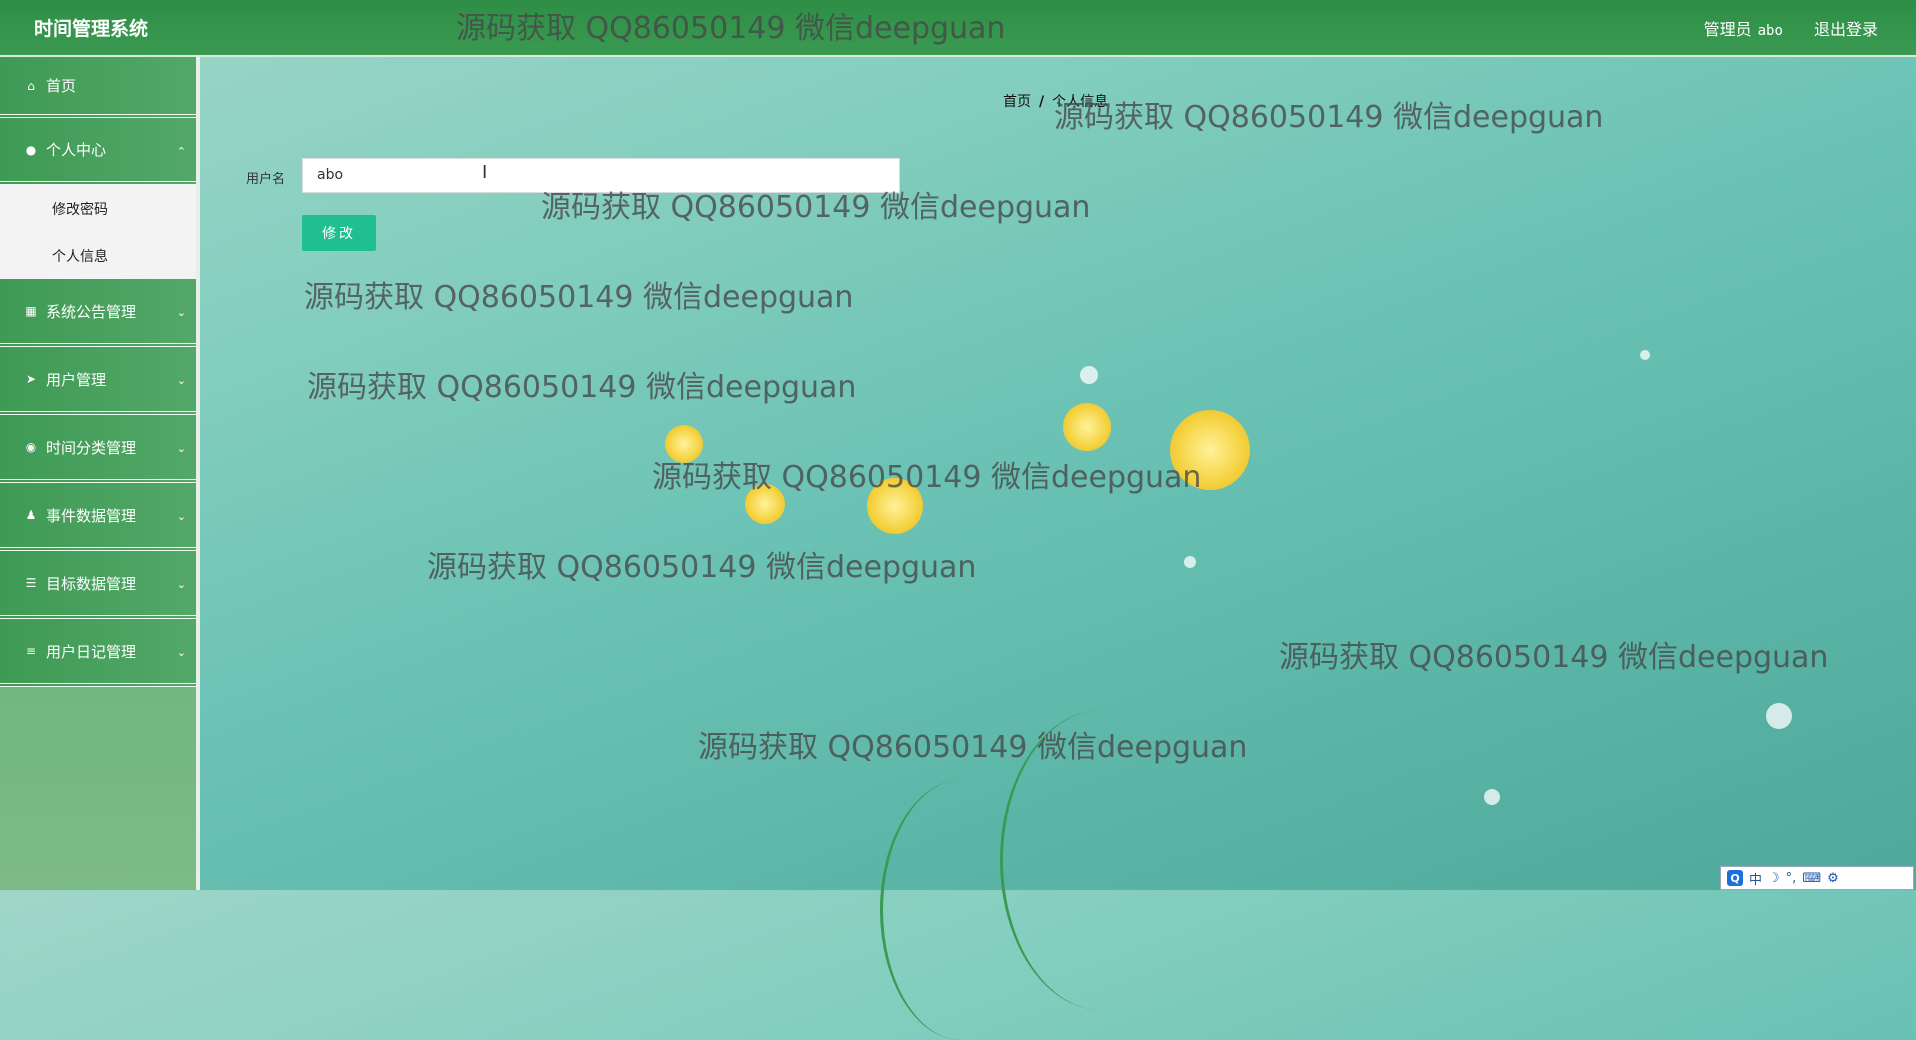  I want to click on text-cursor-icon: I, so click(485, 172).